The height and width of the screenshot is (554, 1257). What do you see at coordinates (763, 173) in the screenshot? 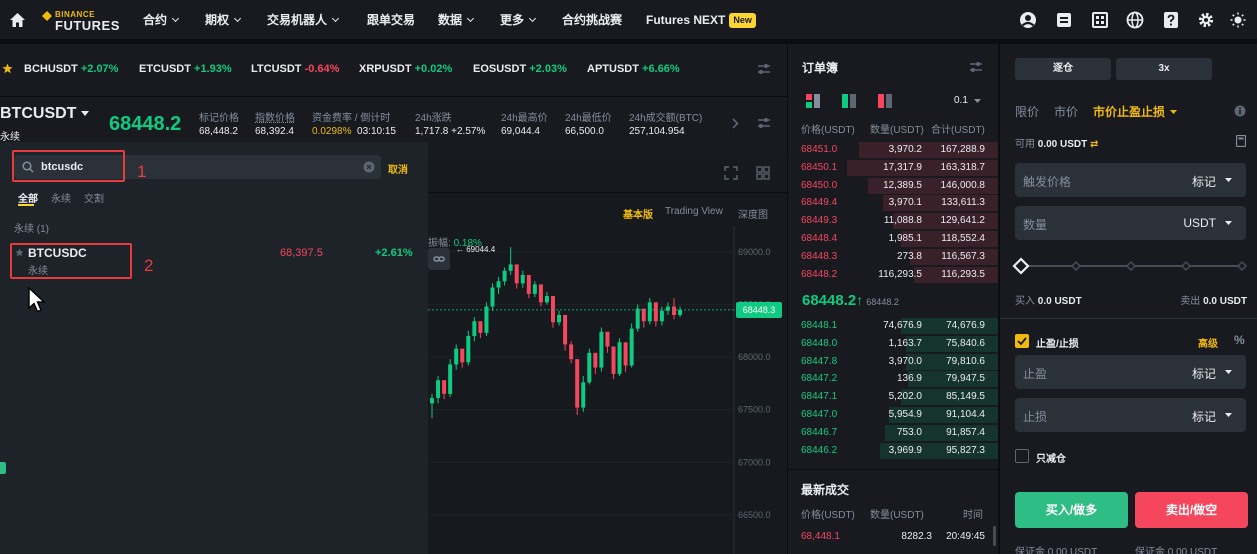
I see `grid-layout-icon` at bounding box center [763, 173].